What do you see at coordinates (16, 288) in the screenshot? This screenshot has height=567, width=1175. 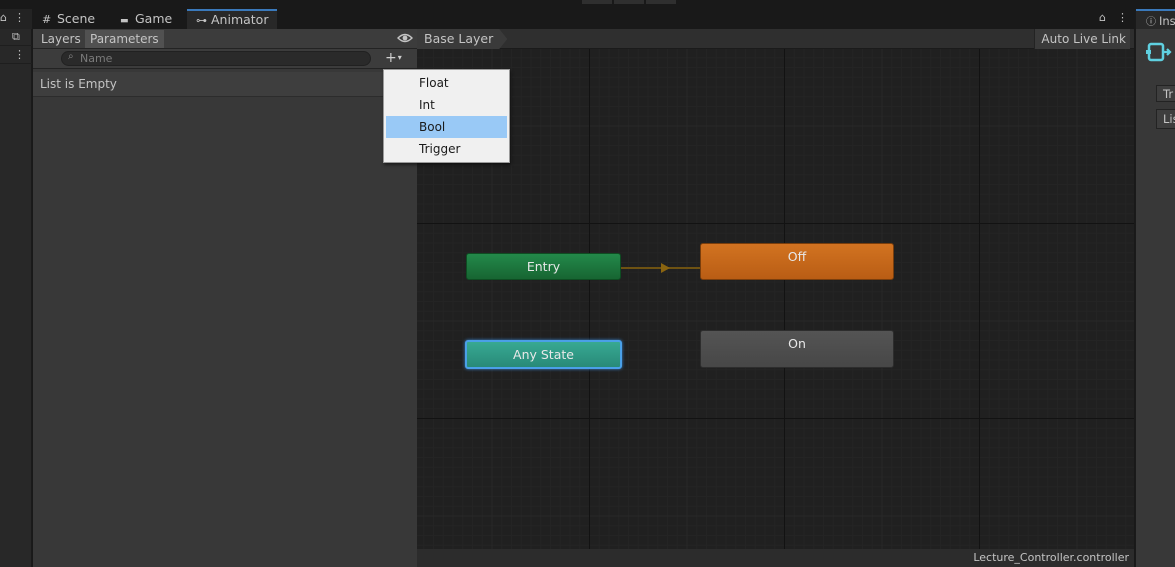 I see `hierarchy-panel-edge: ⌂ ⋮ ⧉ ⋮` at bounding box center [16, 288].